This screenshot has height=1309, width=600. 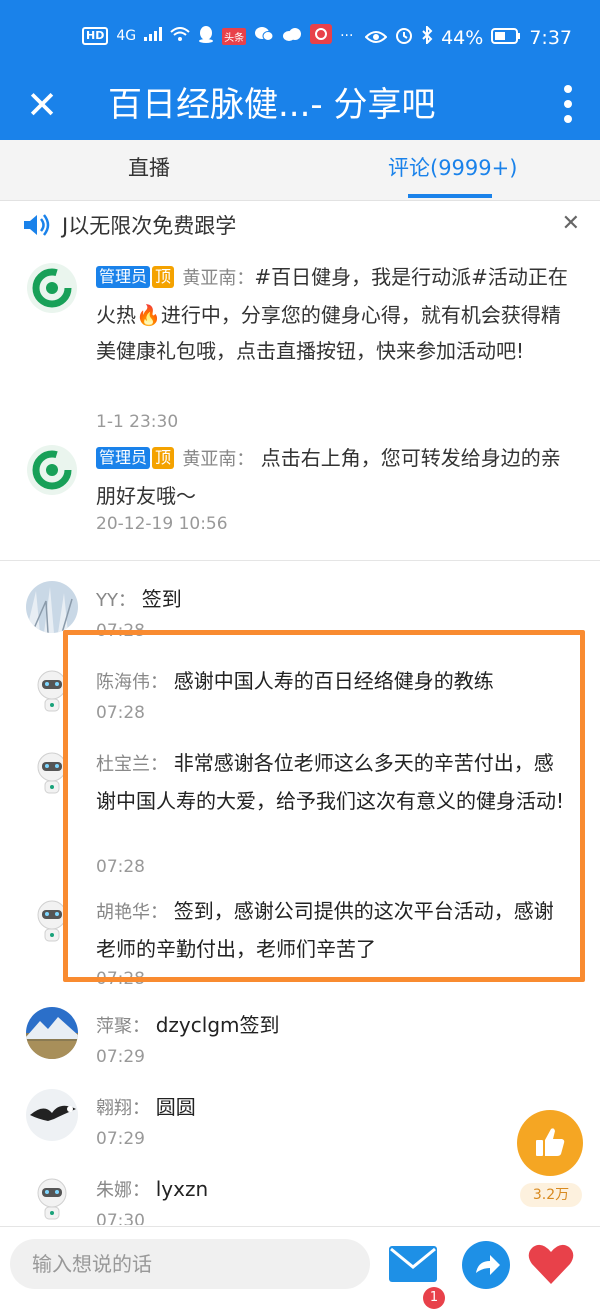 What do you see at coordinates (137, 422) in the screenshot?
I see `message-time: 1-1 23:30` at bounding box center [137, 422].